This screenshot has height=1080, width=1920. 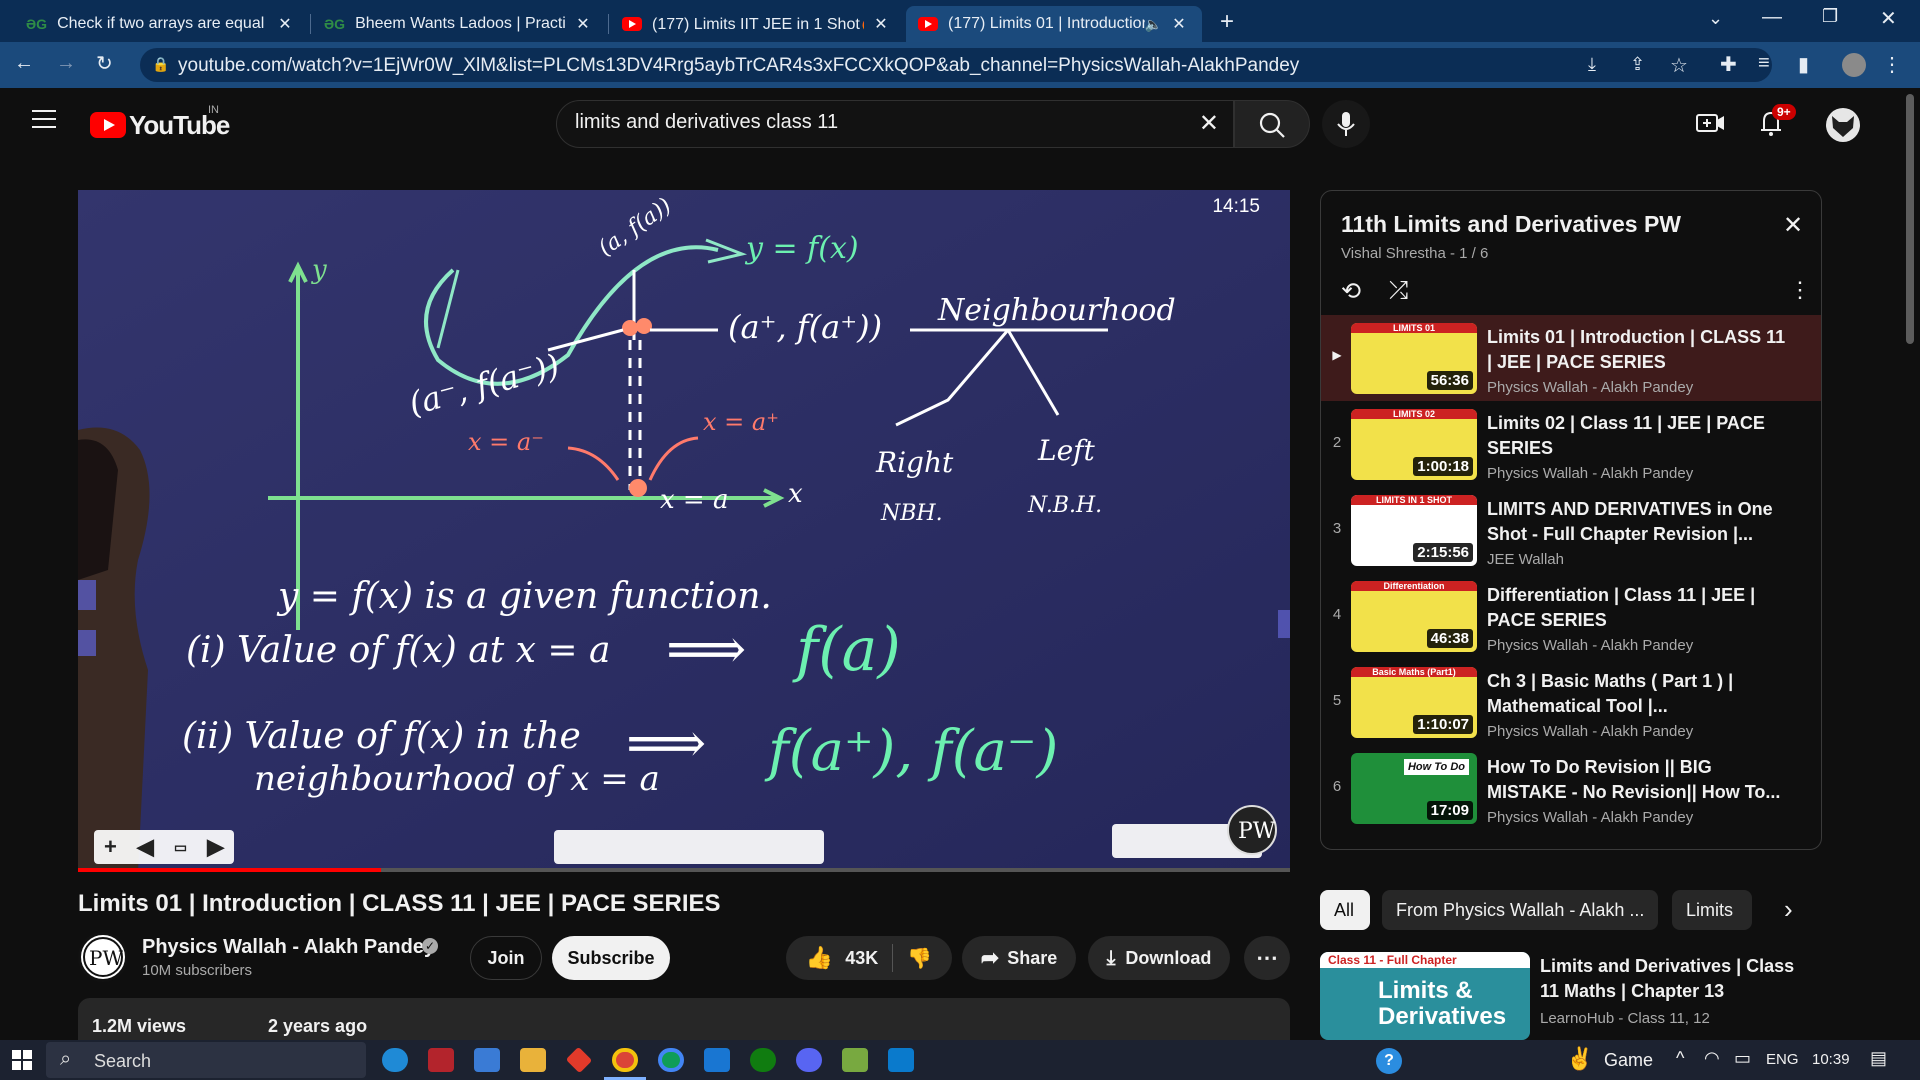 What do you see at coordinates (1830, 16) in the screenshot?
I see `restore-icon: ❐` at bounding box center [1830, 16].